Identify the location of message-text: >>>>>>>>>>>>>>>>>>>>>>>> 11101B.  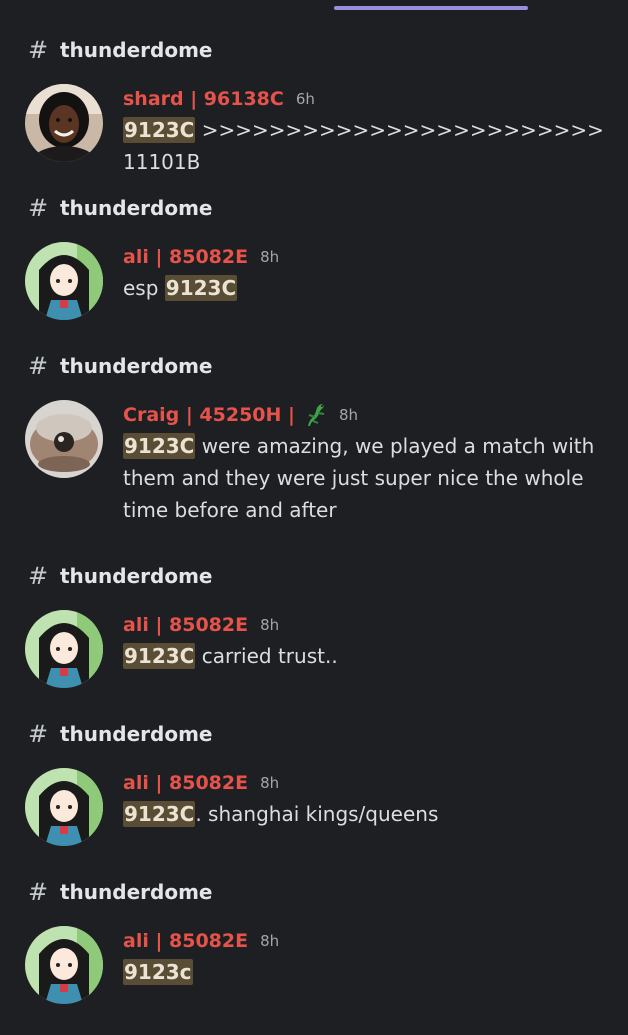
(363, 146).